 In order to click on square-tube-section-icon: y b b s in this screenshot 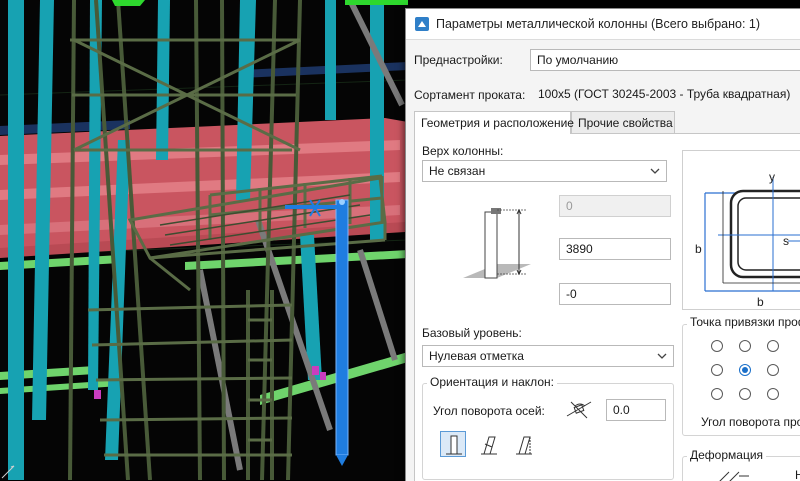, I will do `click(747, 239)`.